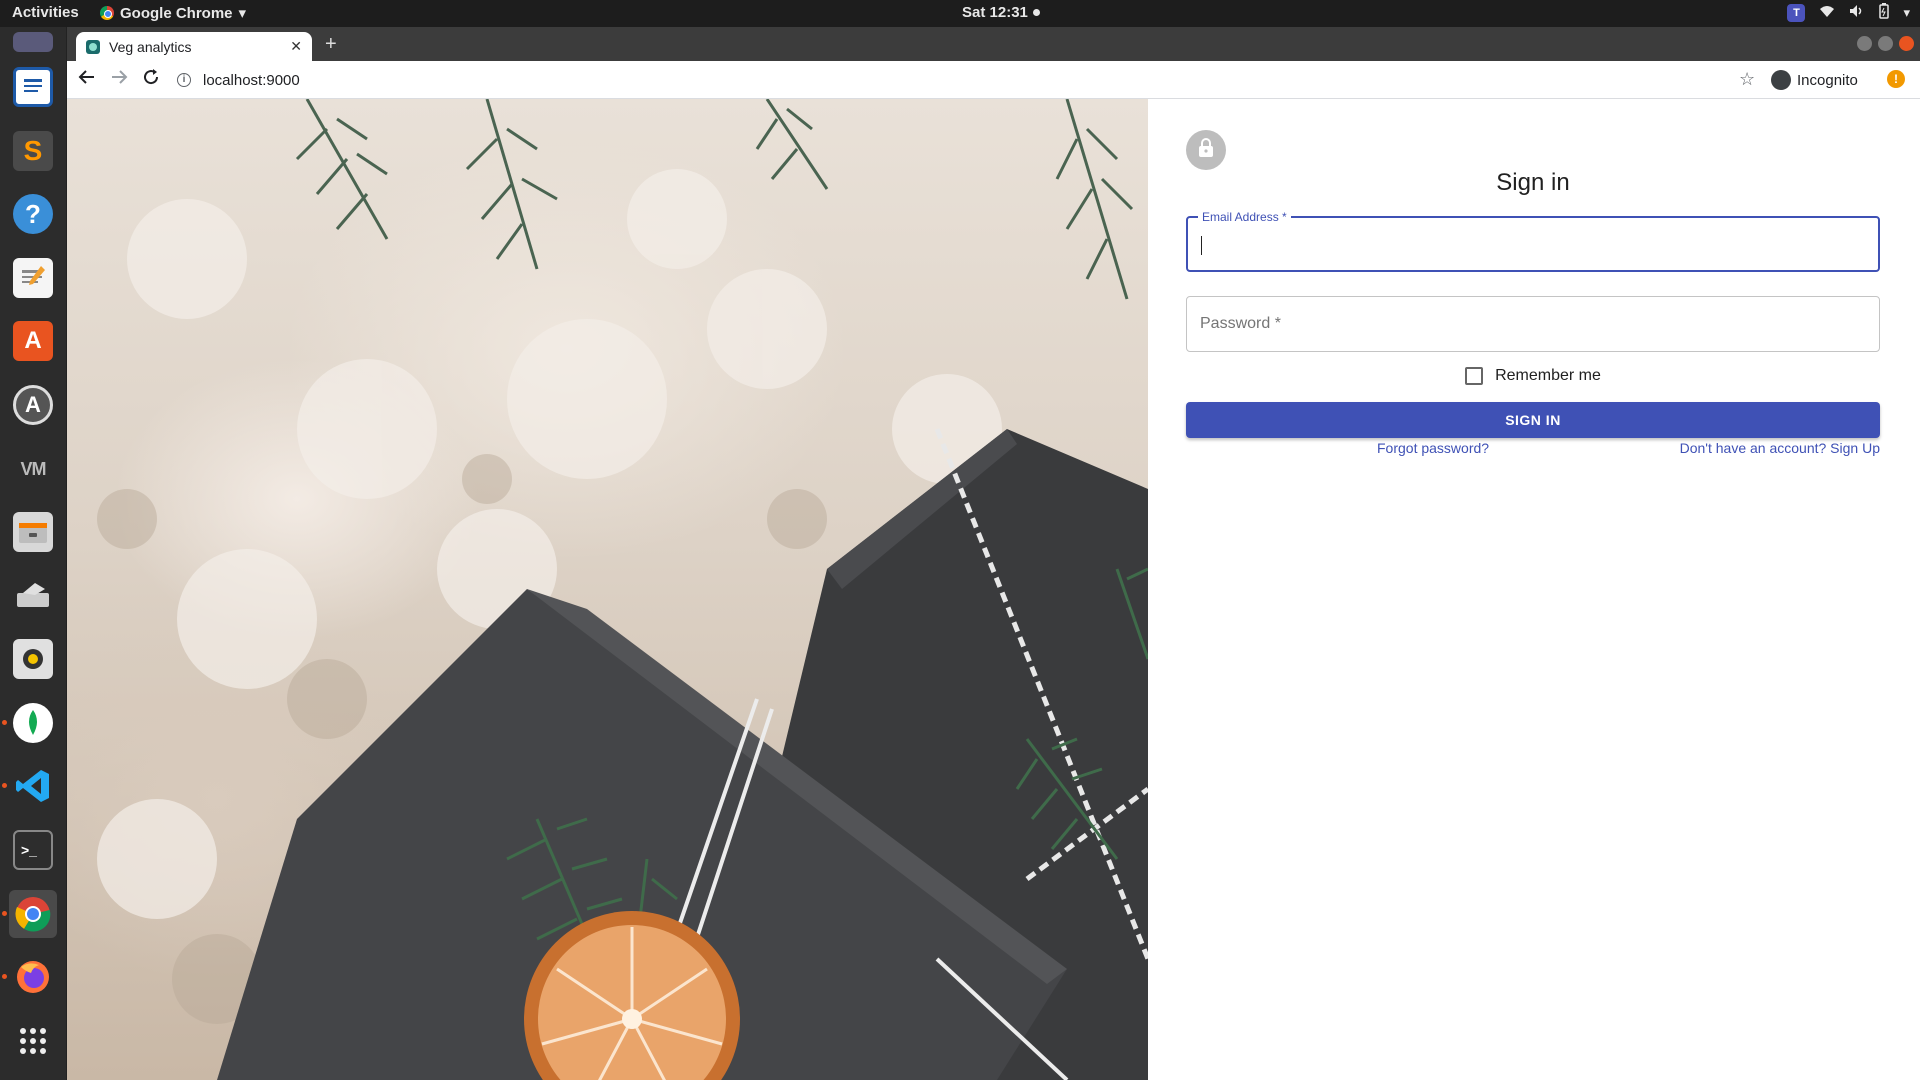  What do you see at coordinates (184, 80) in the screenshot?
I see `site-info-icon: i` at bounding box center [184, 80].